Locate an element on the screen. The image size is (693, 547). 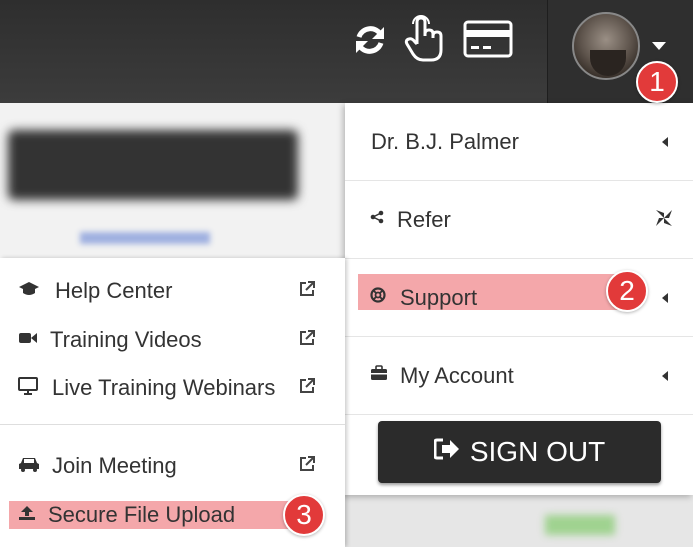
step-badge-2: 2 is located at coordinates (627, 291).